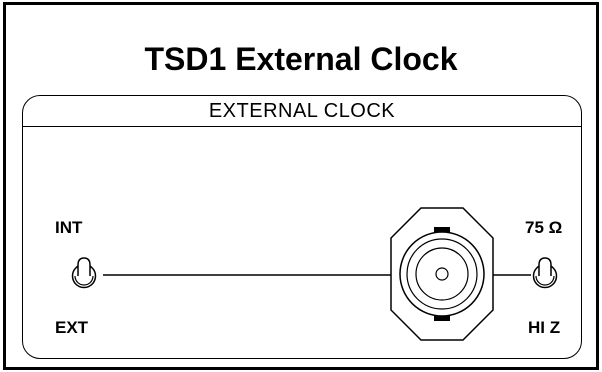 The height and width of the screenshot is (372, 602). Describe the element at coordinates (545, 273) in the screenshot. I see `impedance-toggle-switch-icon` at that location.